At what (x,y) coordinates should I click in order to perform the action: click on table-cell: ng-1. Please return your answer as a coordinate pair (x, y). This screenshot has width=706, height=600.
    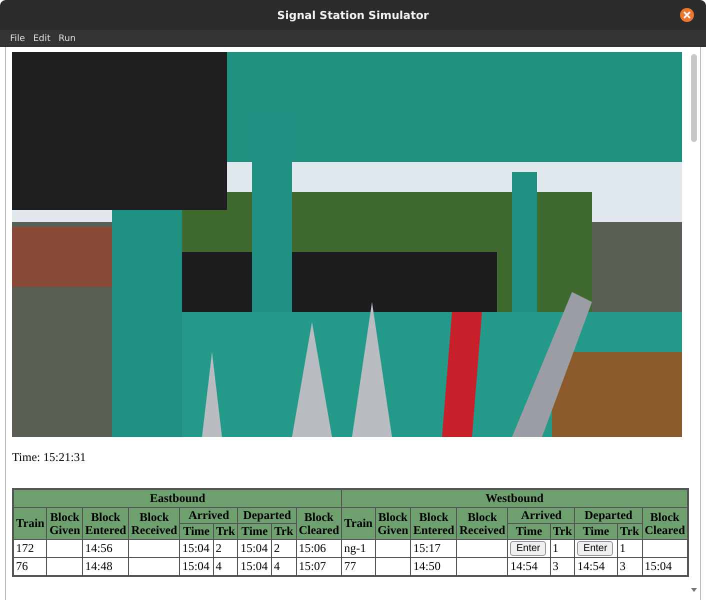
    Looking at the image, I should click on (359, 549).